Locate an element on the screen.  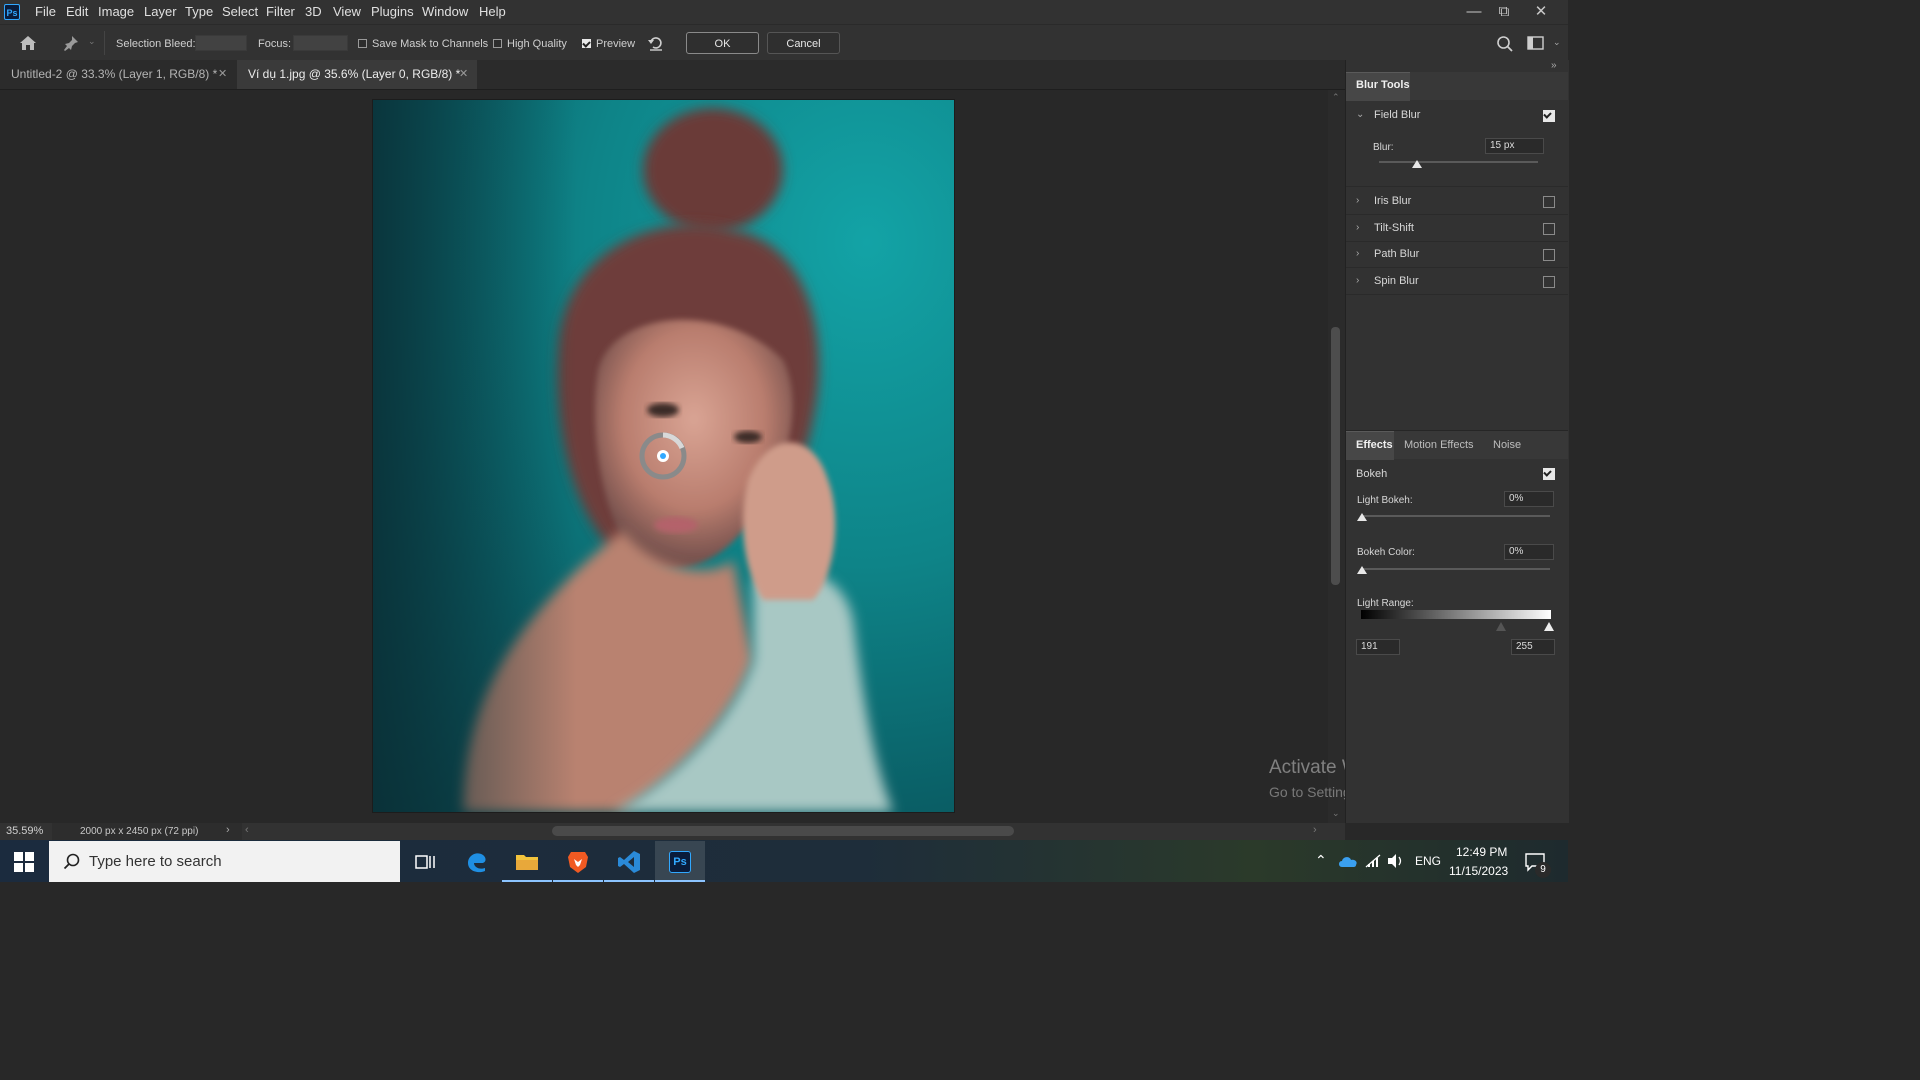
light-bokeh-field: 0% is located at coordinates (1529, 499).